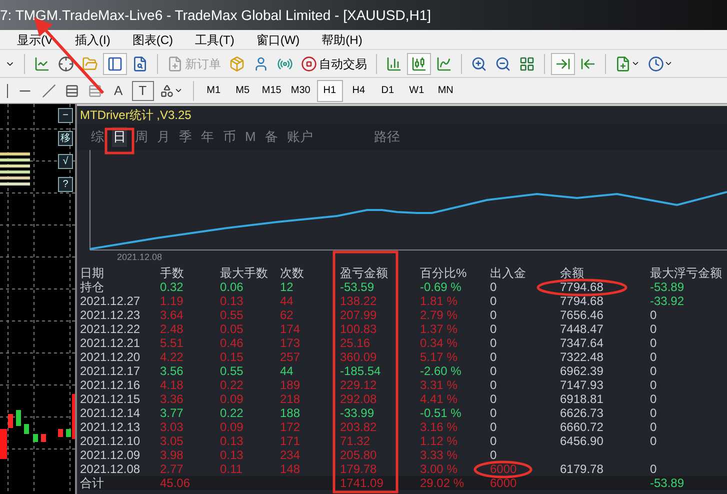 This screenshot has height=494, width=727. What do you see at coordinates (582, 357) in the screenshot?
I see `table-cell-text: 7322.48` at bounding box center [582, 357].